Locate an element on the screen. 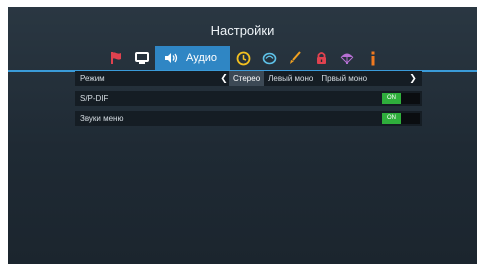  setting-row-mode: Режим ❮ Стерео Левый моно Првый моно ❯ is located at coordinates (248, 78).